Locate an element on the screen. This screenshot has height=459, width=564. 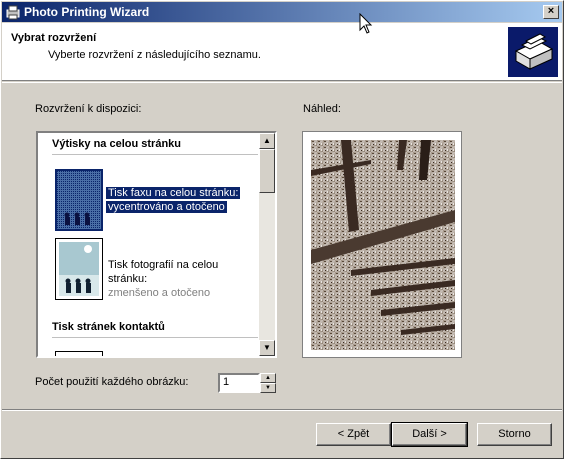
title-bar: Photo Printing Wizard × is located at coordinates (282, 12).